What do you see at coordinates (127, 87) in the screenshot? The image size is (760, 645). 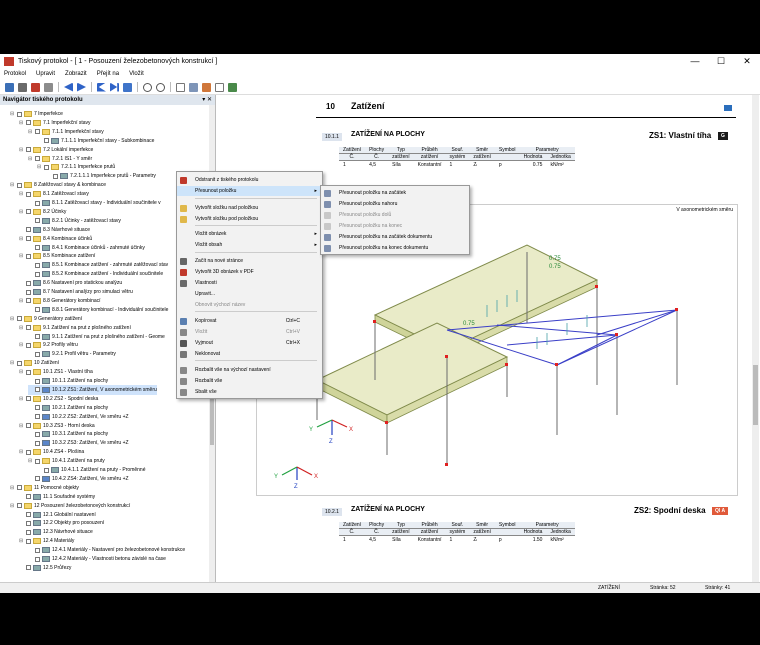 I see `go-to-page-icon` at bounding box center [127, 87].